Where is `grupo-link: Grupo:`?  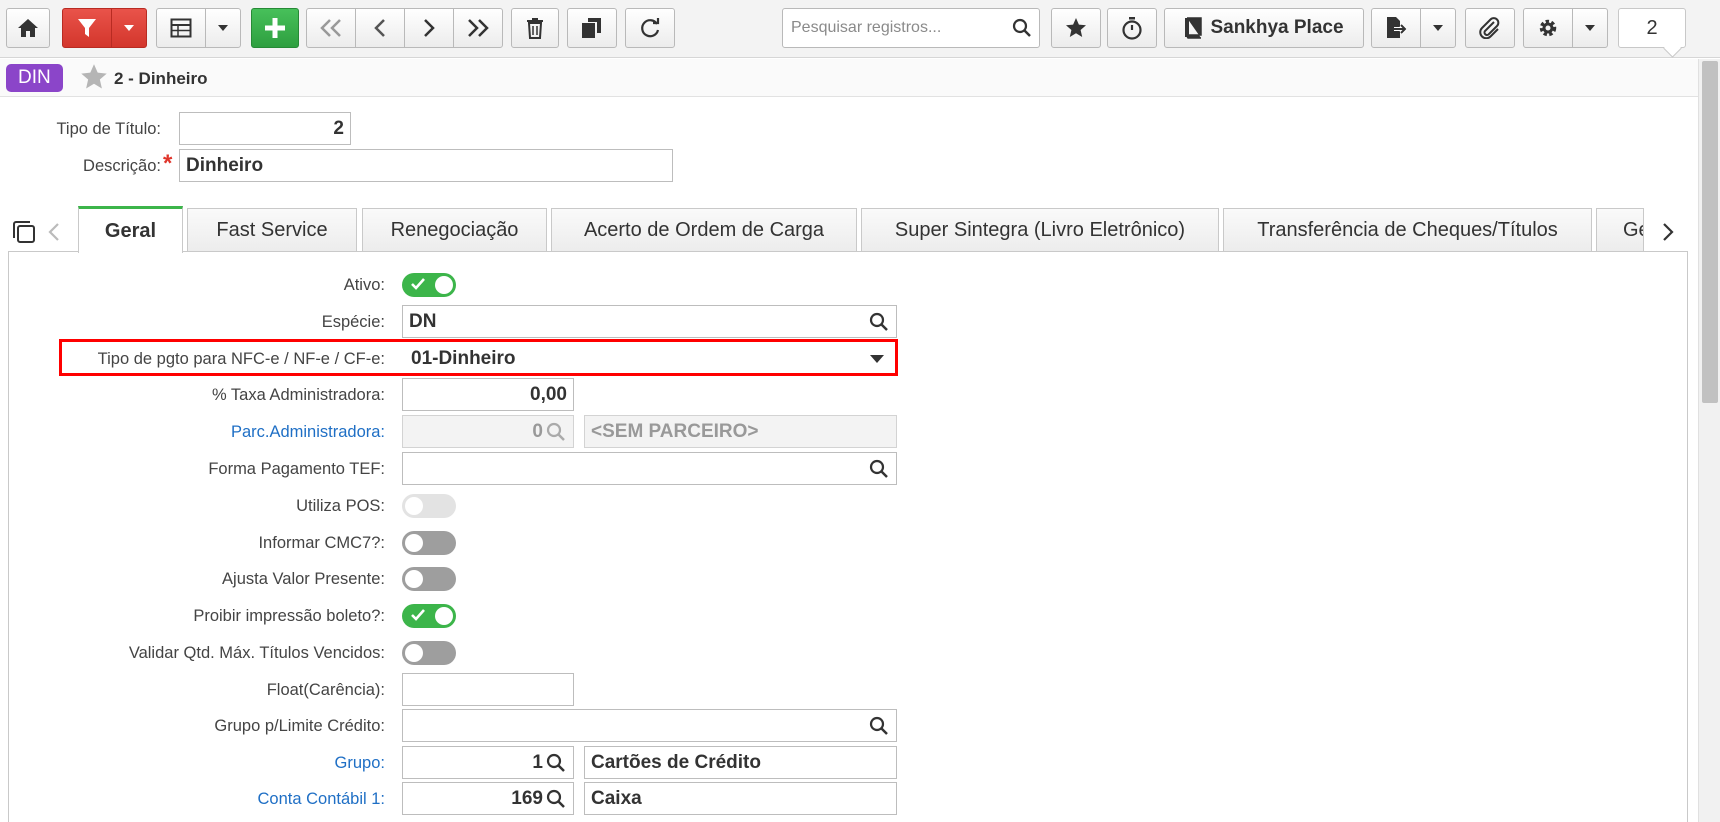
grupo-link: Grupo: is located at coordinates (360, 763).